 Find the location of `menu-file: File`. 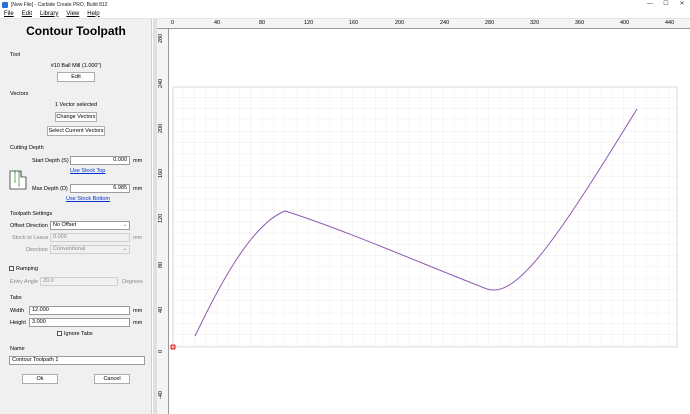

menu-file: File is located at coordinates (9, 14).